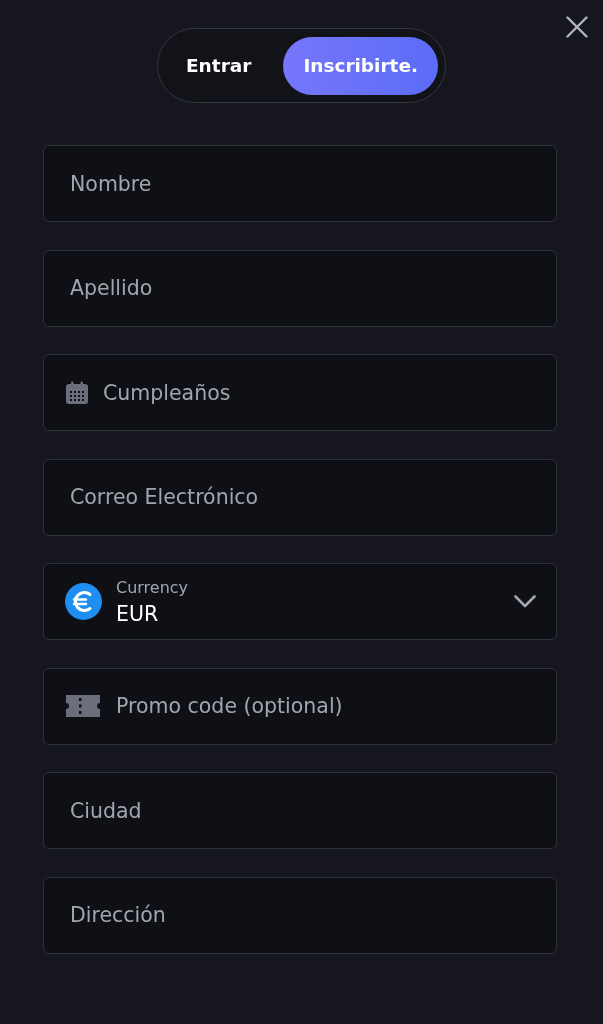 This screenshot has height=1024, width=603. I want to click on close-button, so click(577, 27).